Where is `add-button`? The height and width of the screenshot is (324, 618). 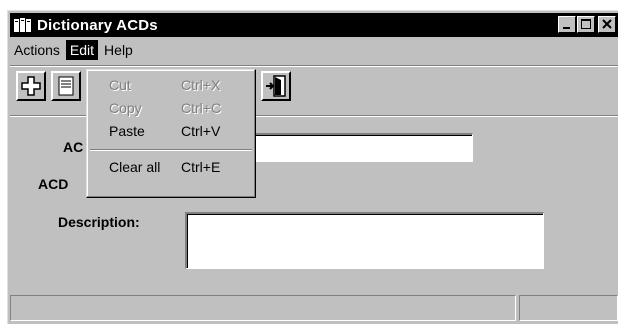
add-button is located at coordinates (31, 86).